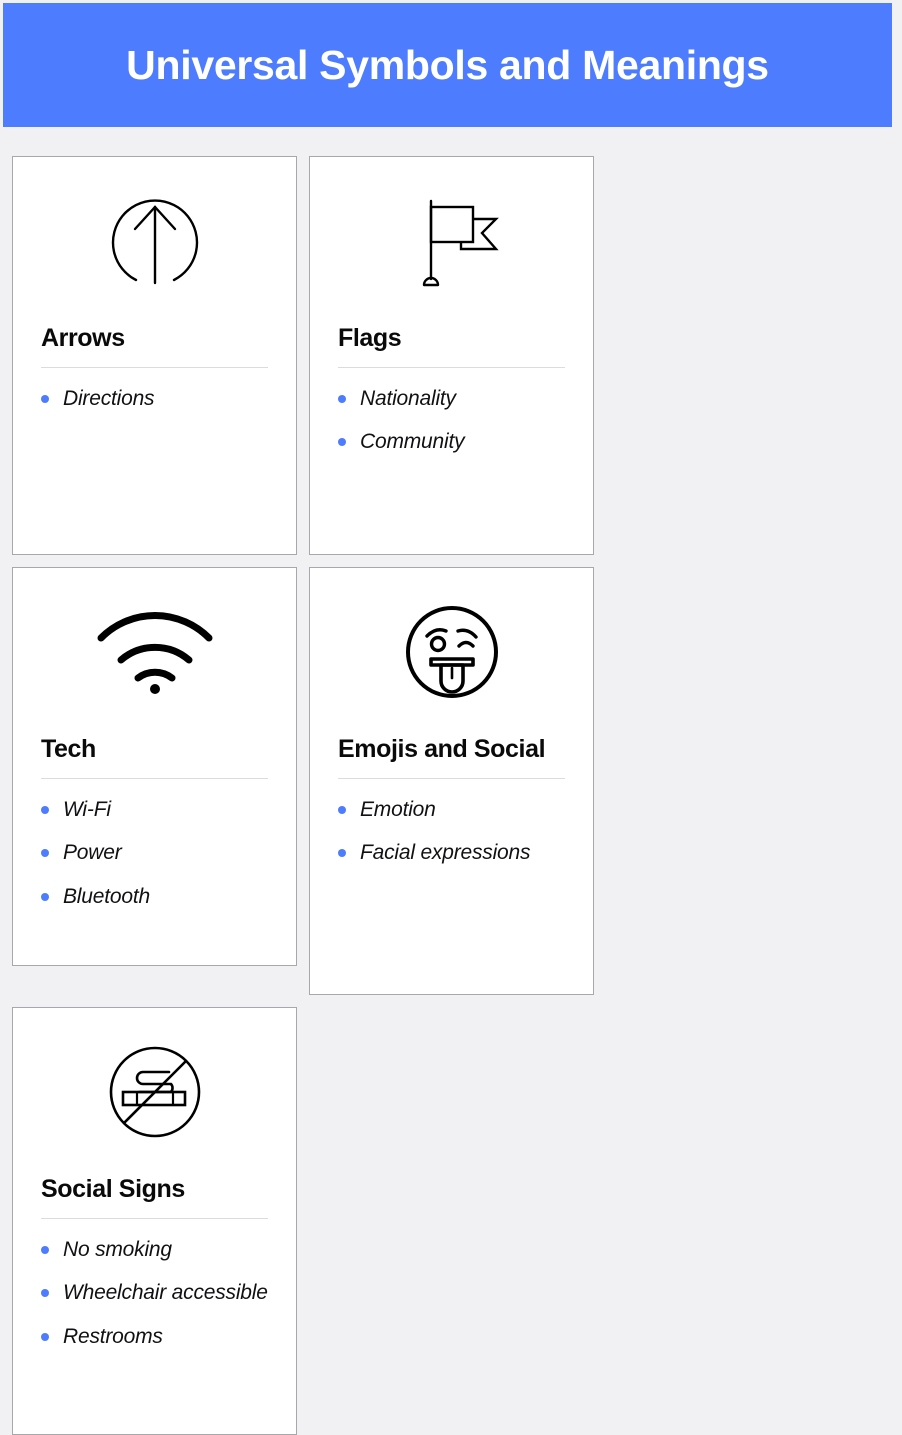 The height and width of the screenshot is (1435, 902). I want to click on no-smoking-icon, so click(154, 1092).